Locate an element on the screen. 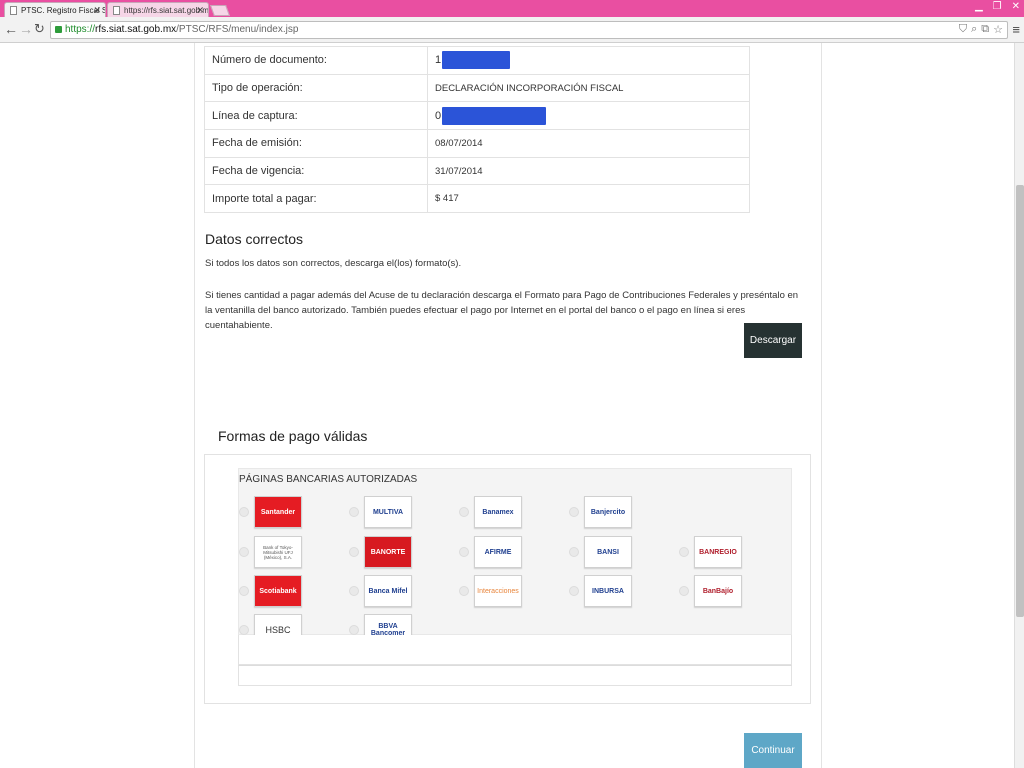 The height and width of the screenshot is (768, 1024). row-label: Importe total a pagar: is located at coordinates (316, 199).